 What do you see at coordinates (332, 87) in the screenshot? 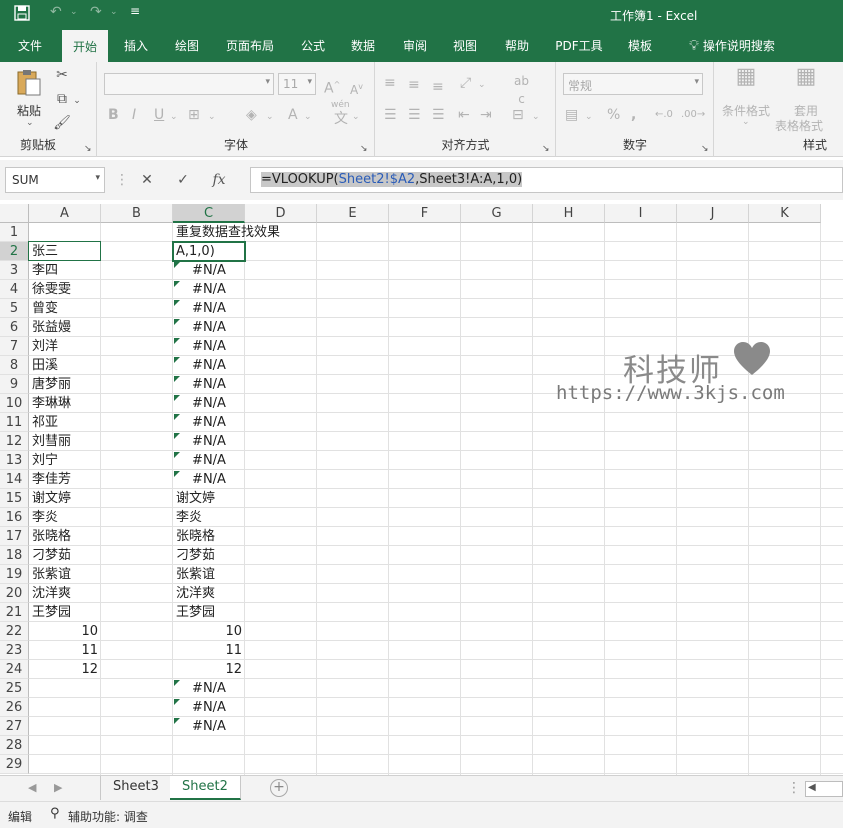
I see `increase-font-icon: A^` at bounding box center [332, 87].